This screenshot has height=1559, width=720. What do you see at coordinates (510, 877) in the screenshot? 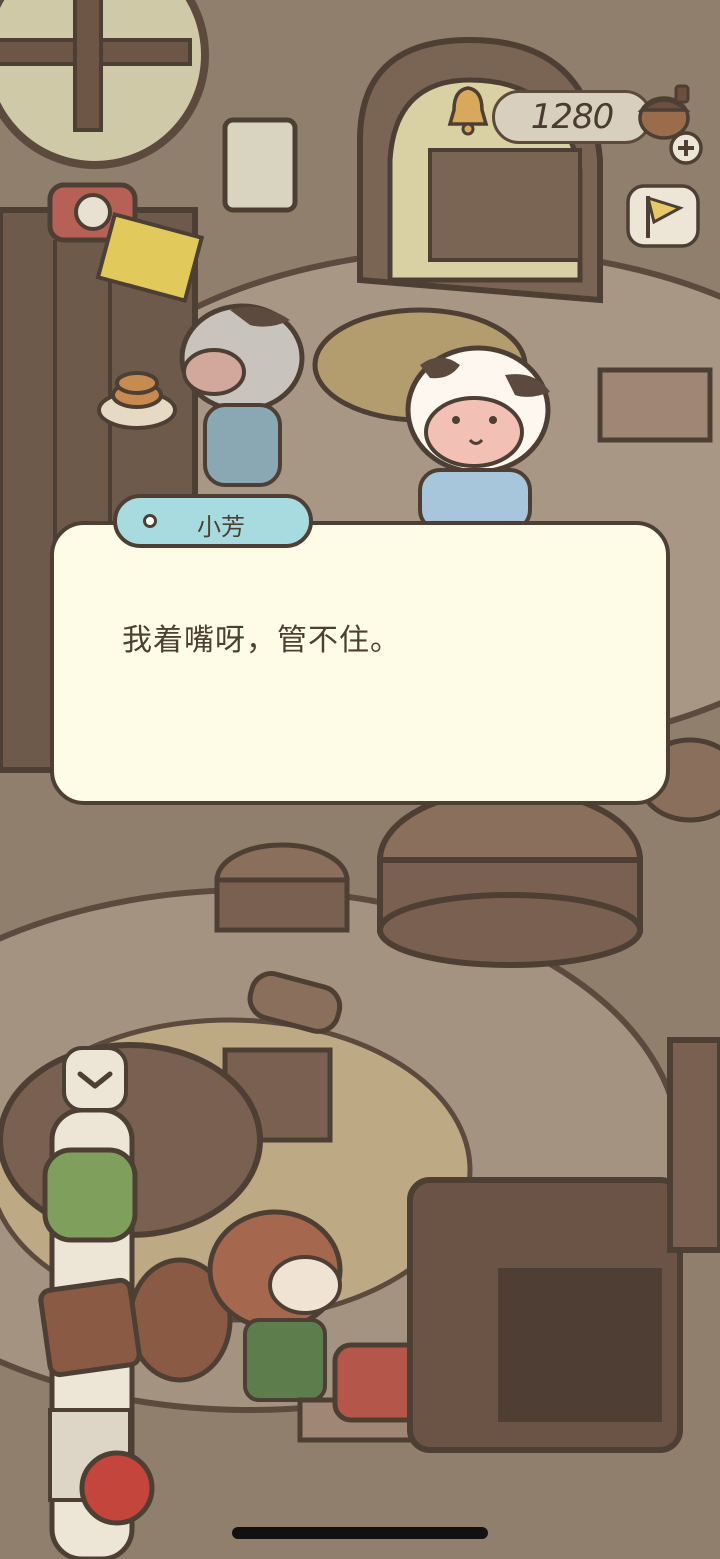
I see `round-table` at bounding box center [510, 877].